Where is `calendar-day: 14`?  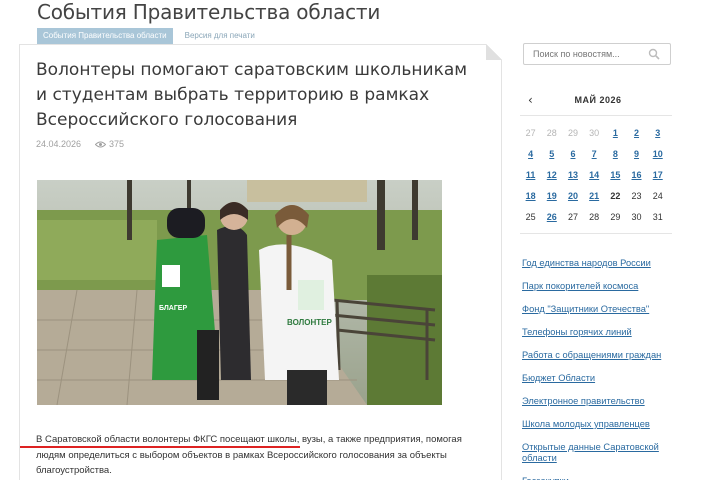
calendar-day: 14 is located at coordinates (594, 175).